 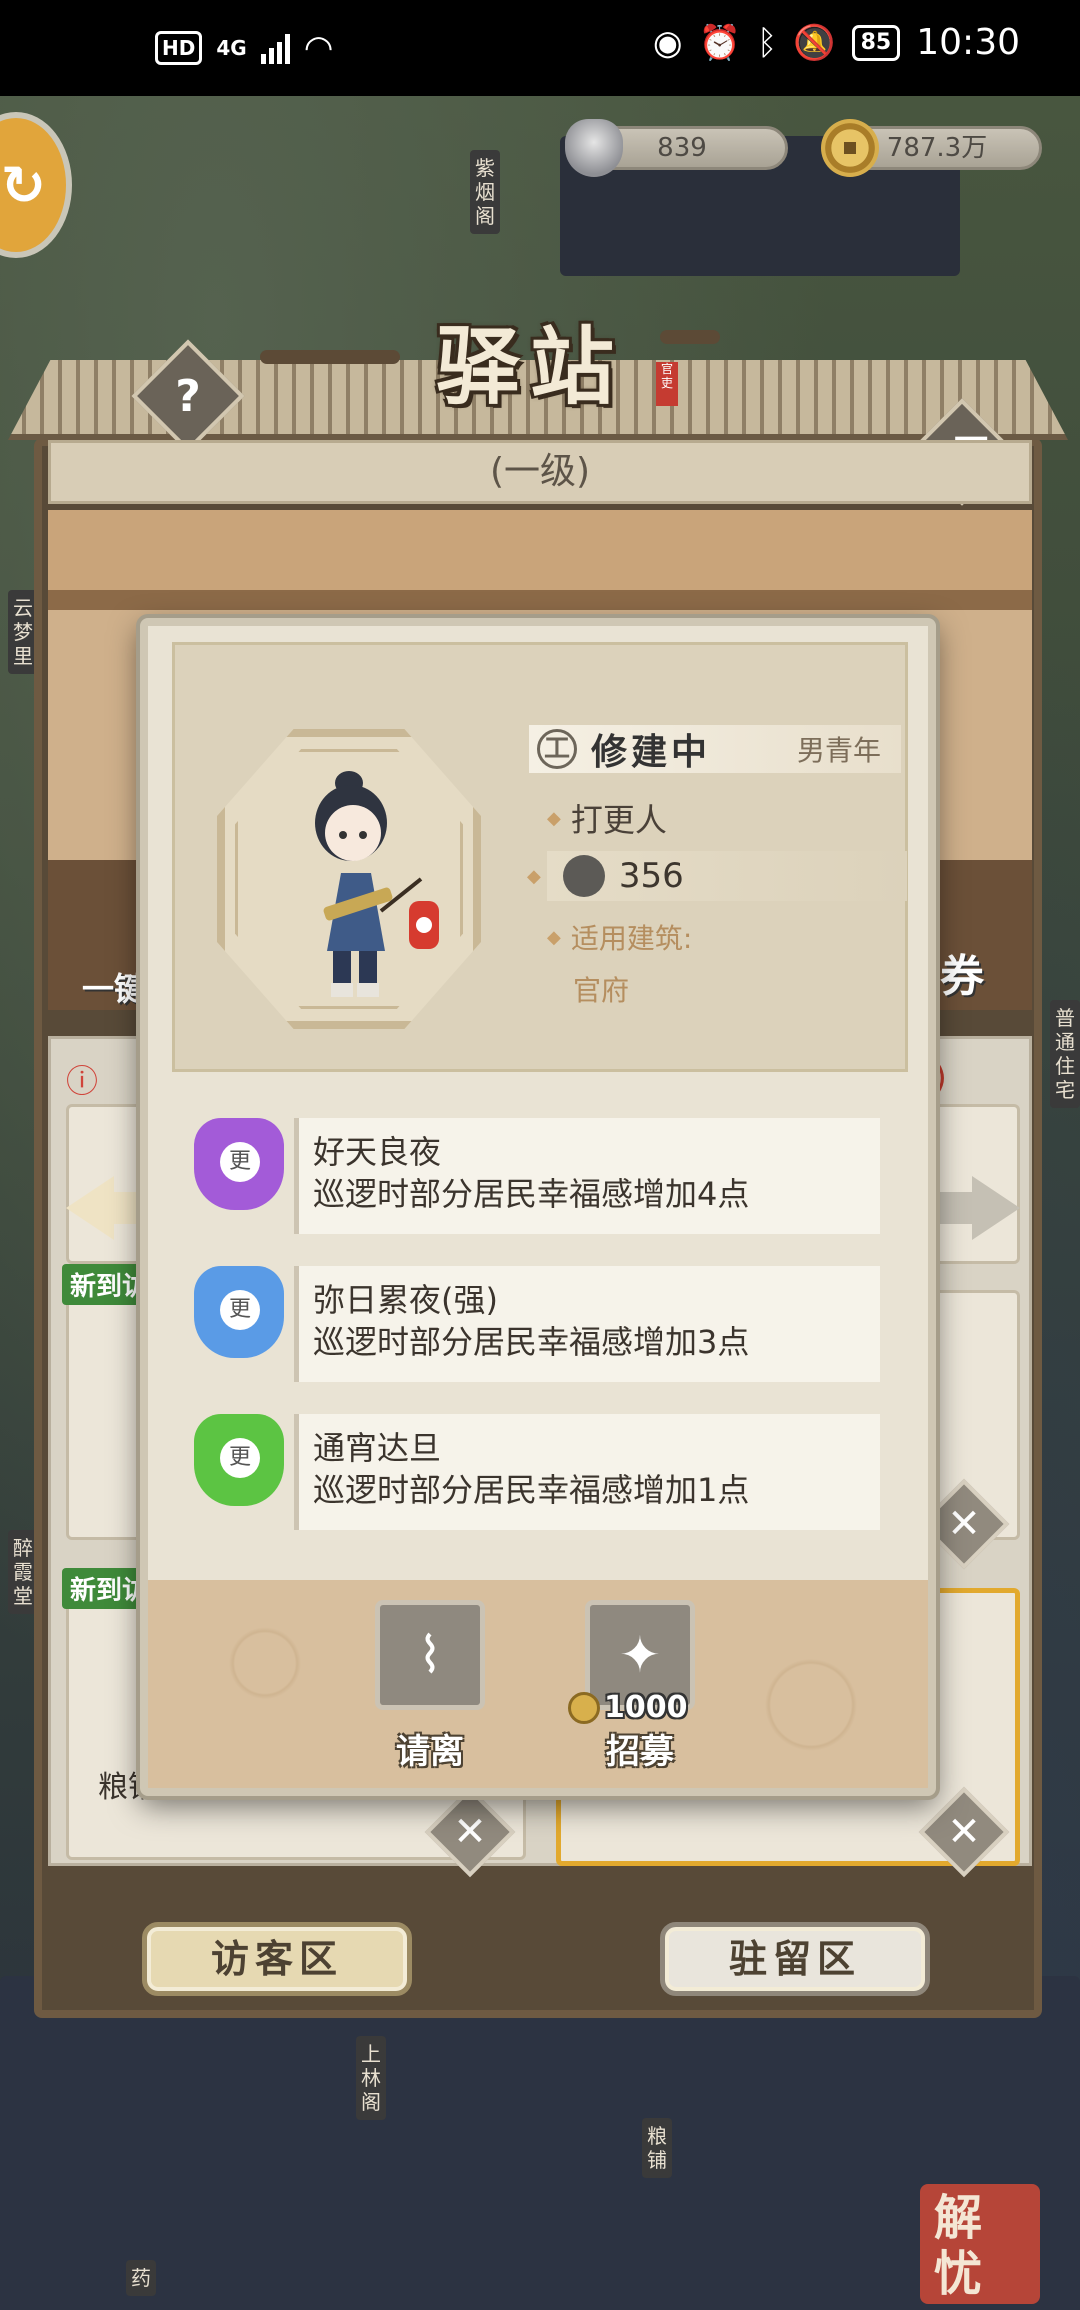 What do you see at coordinates (485, 192) in the screenshot?
I see `map-label-ziyan: 紫烟阁` at bounding box center [485, 192].